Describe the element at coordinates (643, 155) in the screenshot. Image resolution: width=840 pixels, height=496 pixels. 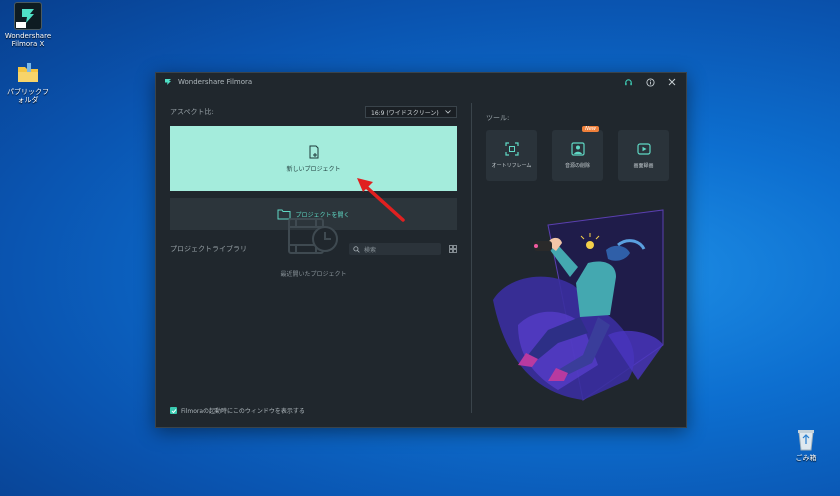
I see `tool-screen-record: 画面録画` at that location.